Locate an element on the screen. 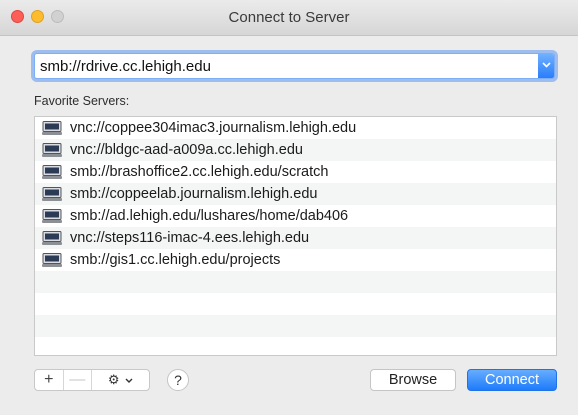  list-item-label: smb://gis1.cc.lehigh.edu/projects is located at coordinates (175, 260).